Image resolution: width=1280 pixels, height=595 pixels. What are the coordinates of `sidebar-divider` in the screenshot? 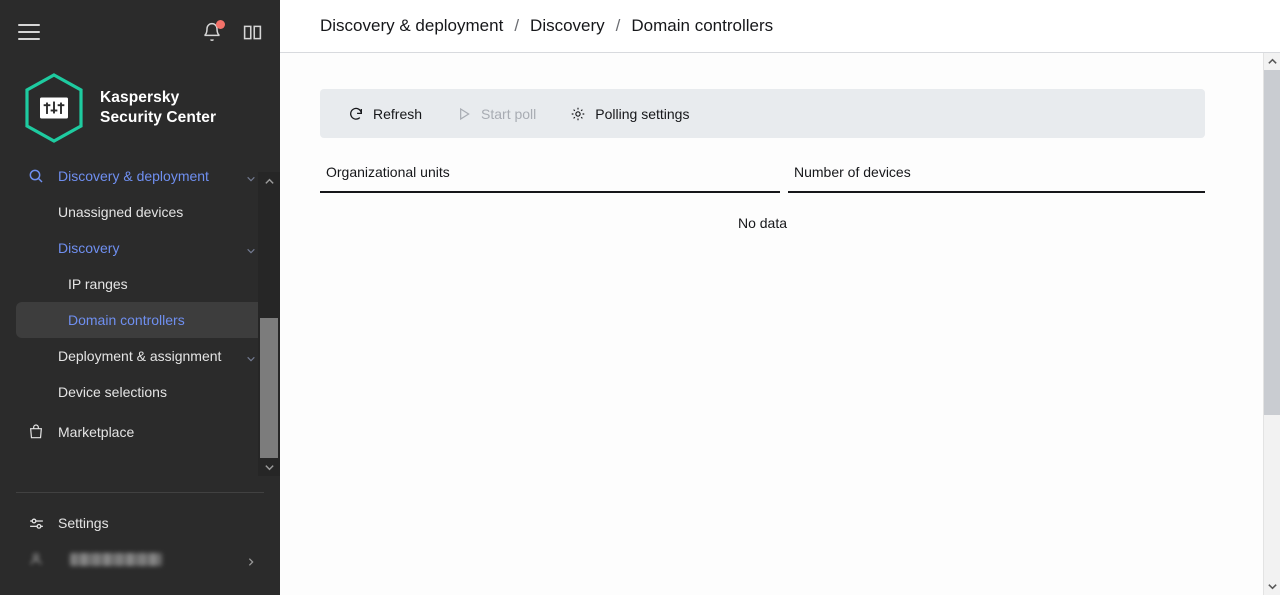 It's located at (140, 492).